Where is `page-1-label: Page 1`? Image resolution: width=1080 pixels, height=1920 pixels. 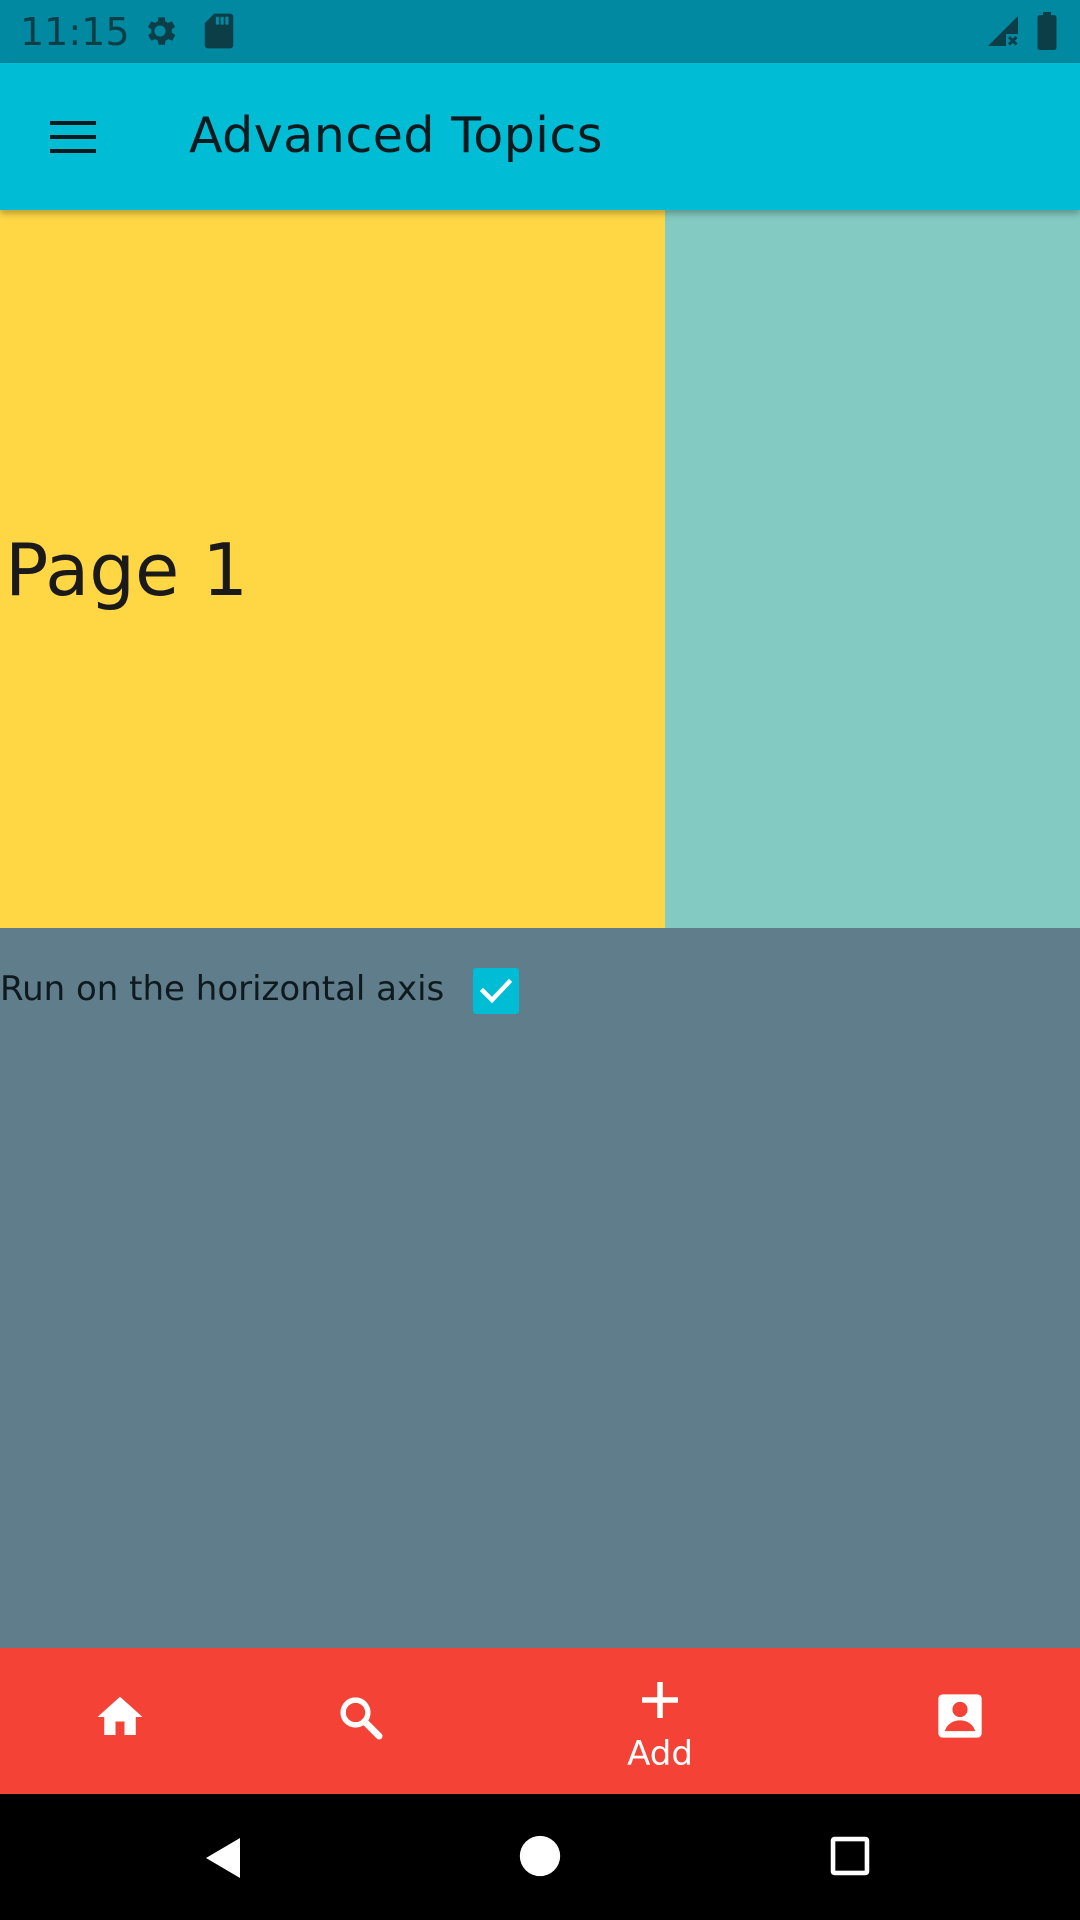
page-1-label: Page 1 is located at coordinates (126, 570).